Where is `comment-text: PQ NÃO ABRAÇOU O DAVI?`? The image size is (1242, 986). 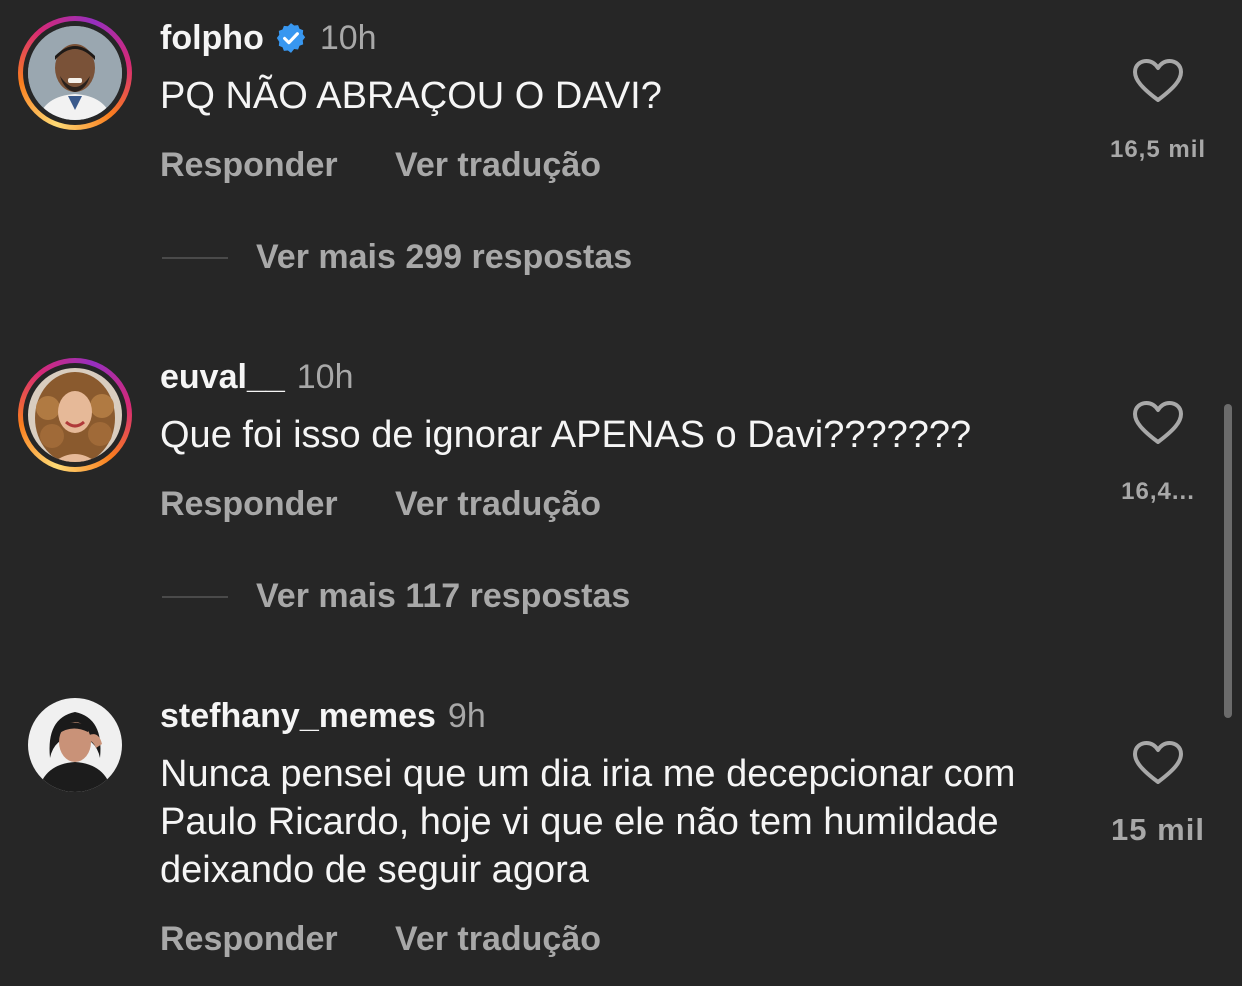 comment-text: PQ NÃO ABRAÇOU O DAVI? is located at coordinates (411, 96).